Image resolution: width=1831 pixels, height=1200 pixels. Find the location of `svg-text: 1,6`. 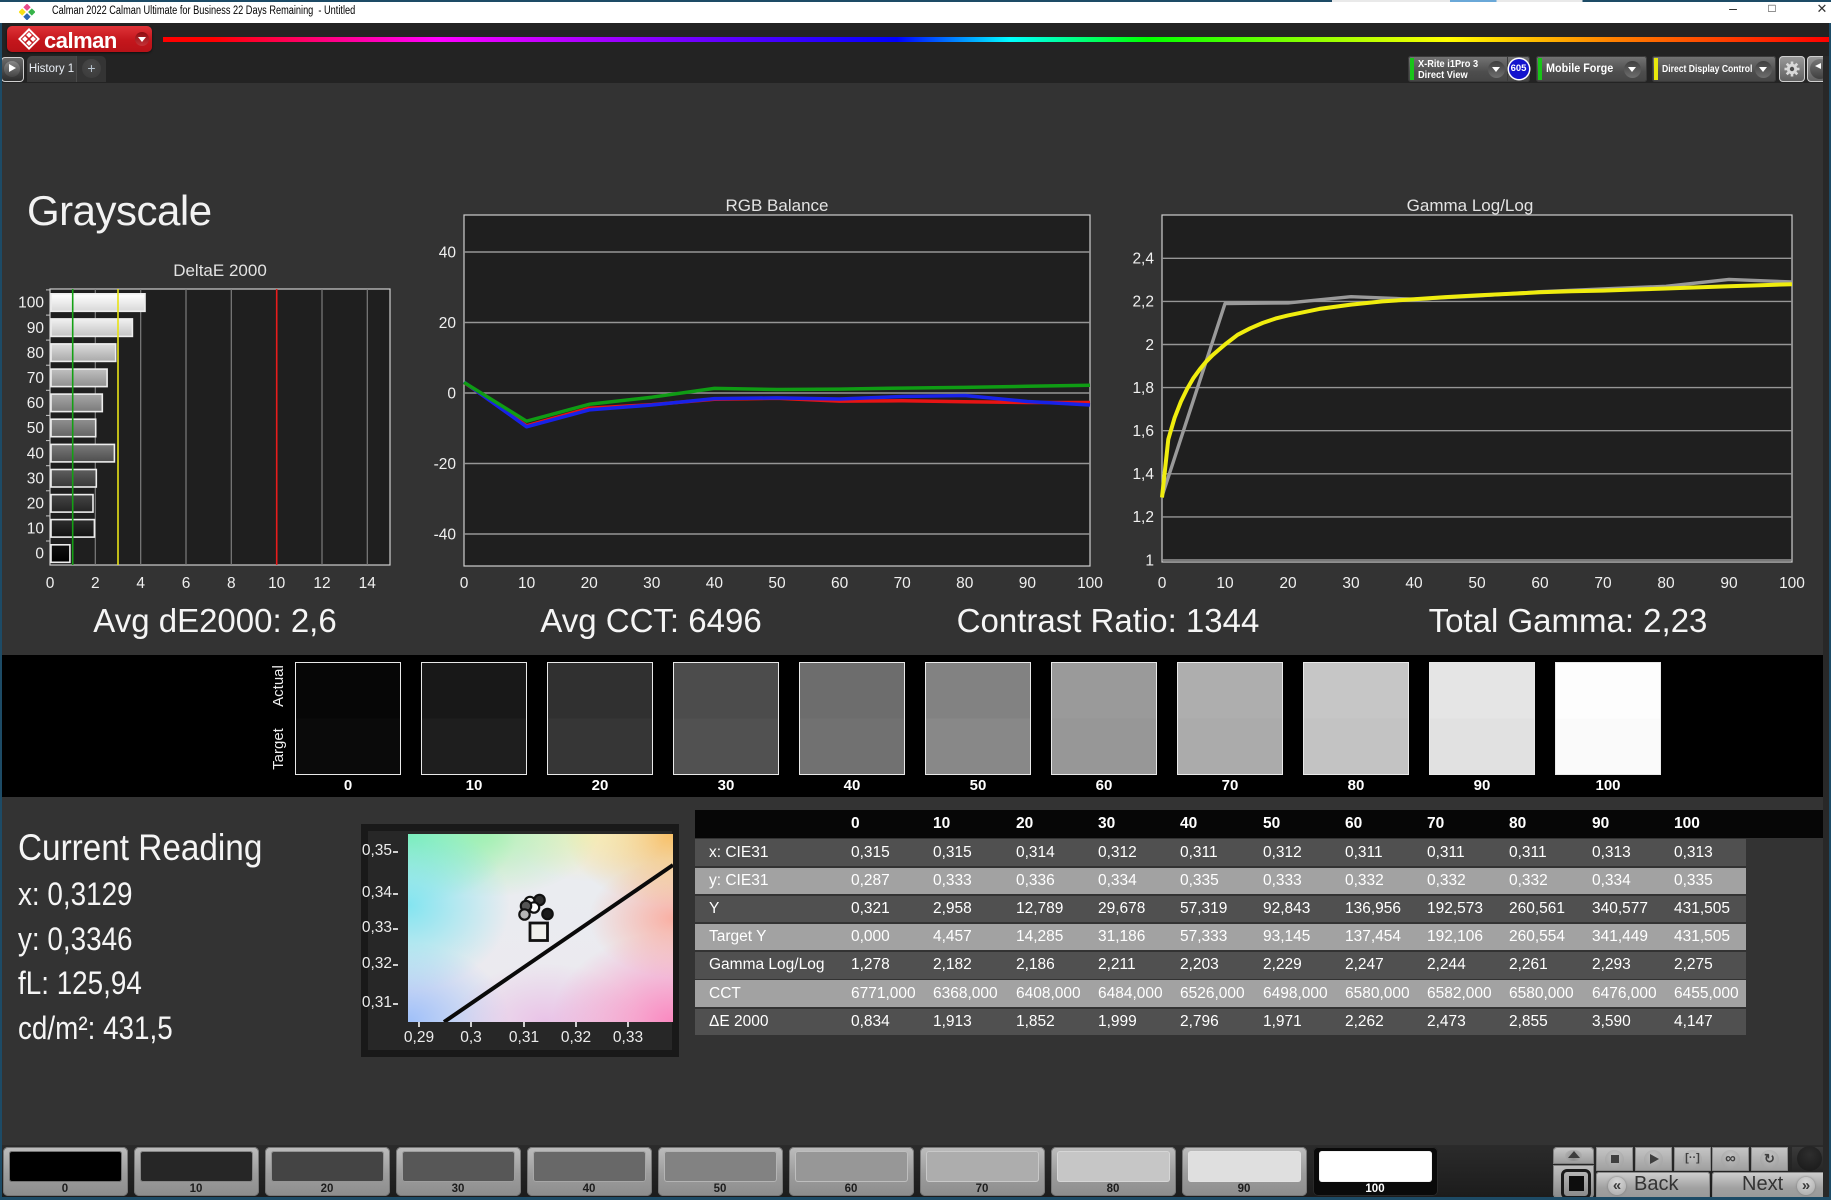

svg-text: 1,6 is located at coordinates (1143, 431).